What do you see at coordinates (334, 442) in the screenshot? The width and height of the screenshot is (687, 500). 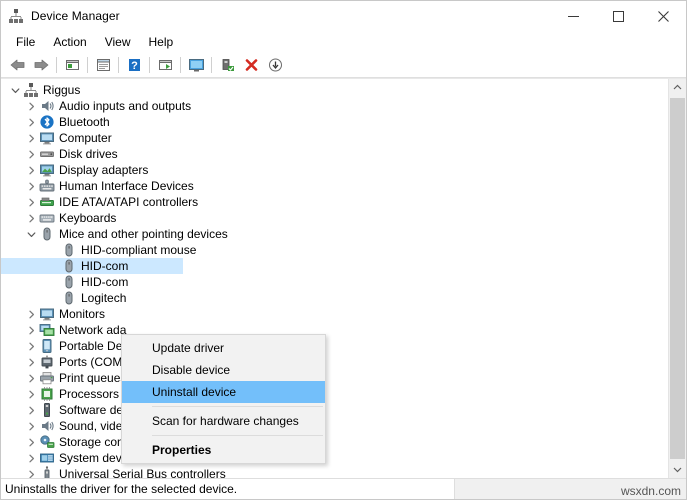 I see `tree-item: Storage controllers` at bounding box center [334, 442].